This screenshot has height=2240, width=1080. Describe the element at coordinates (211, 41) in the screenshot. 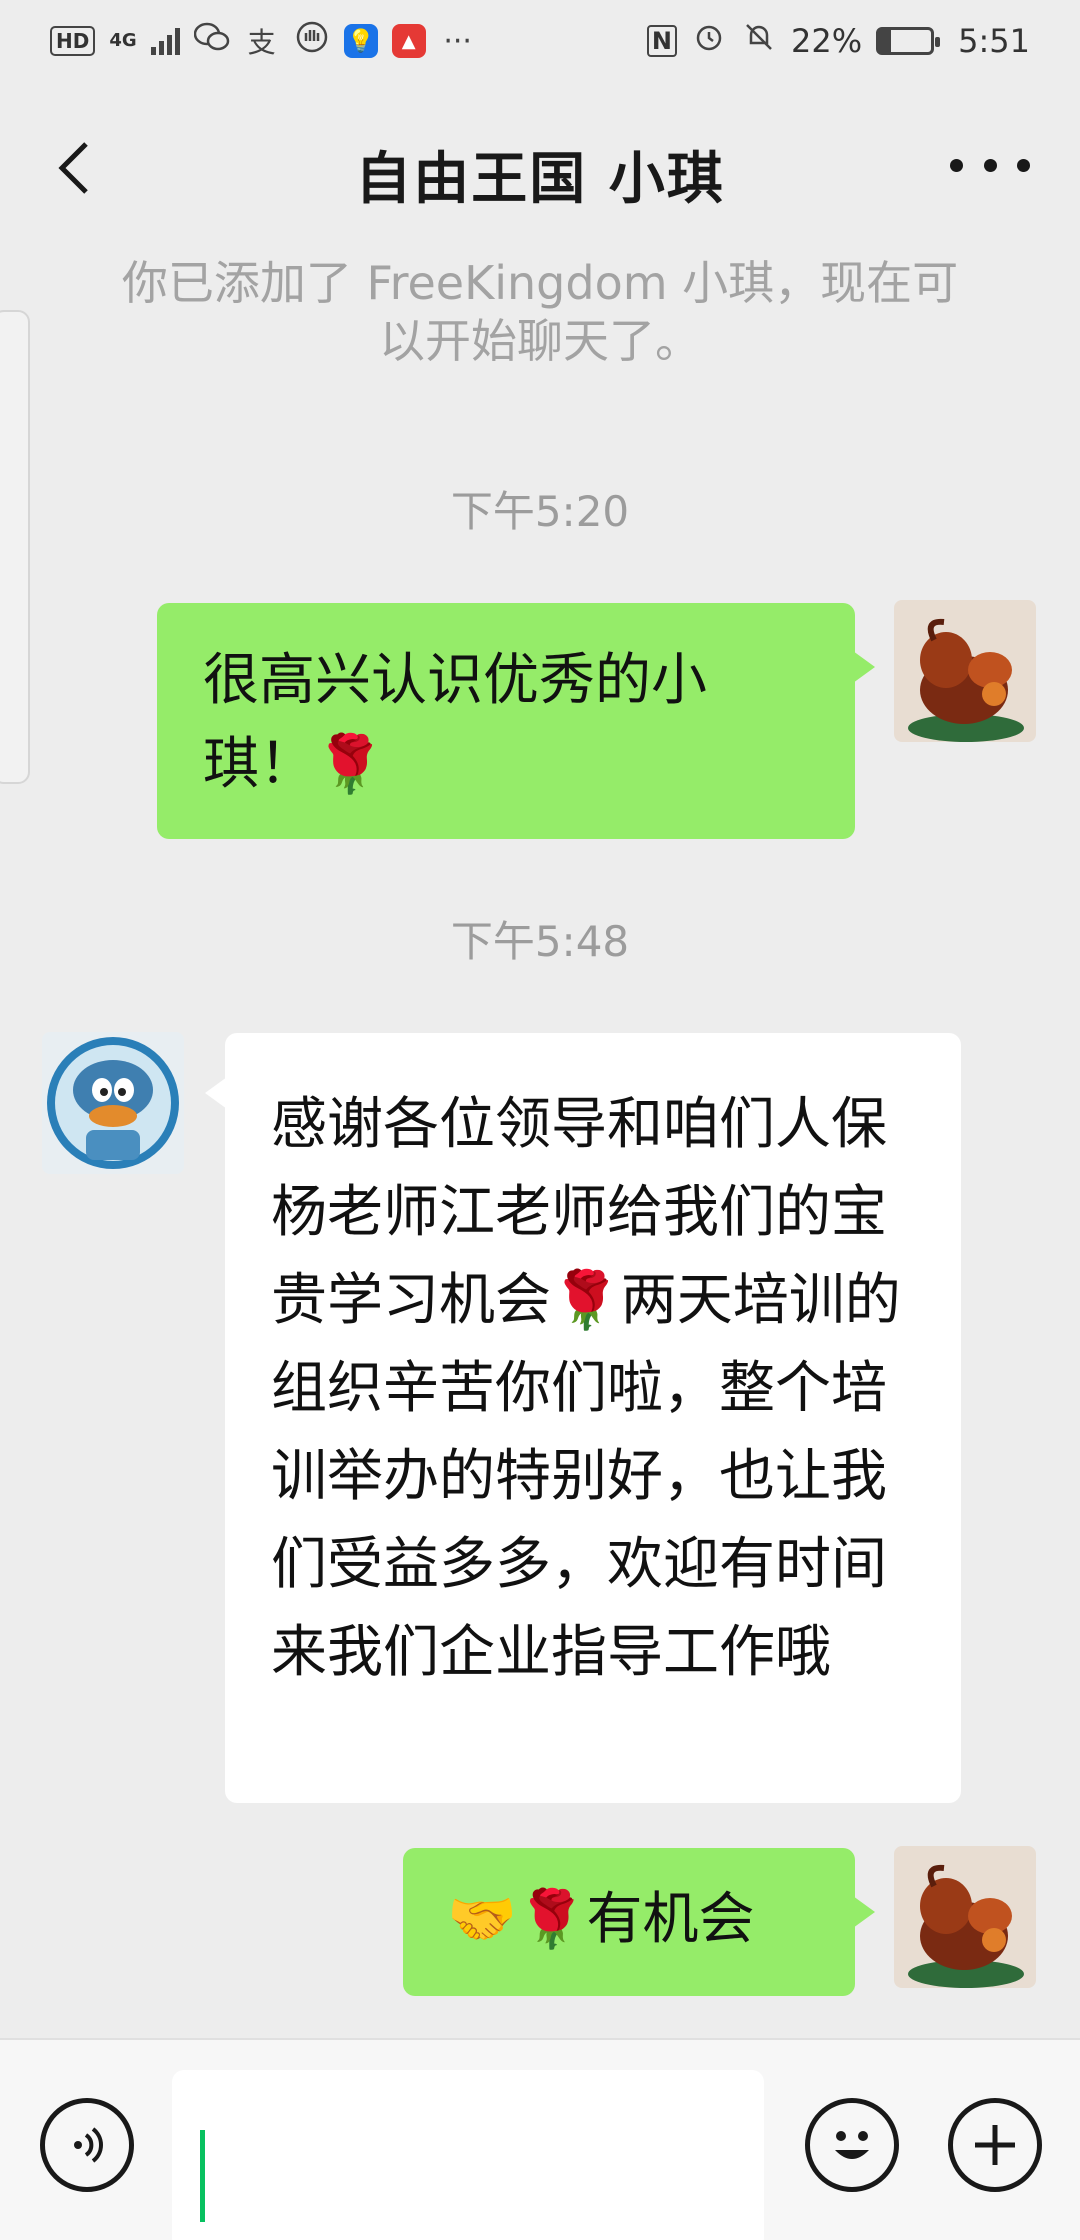

I see `wechat-icon` at that location.